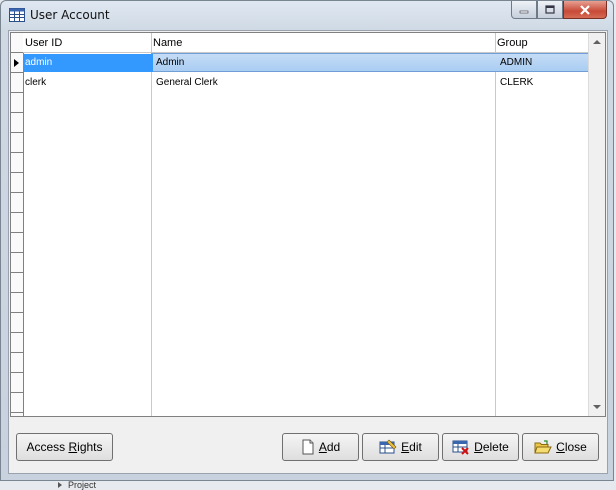  I want to click on background-tree-item: Project, so click(82, 485).